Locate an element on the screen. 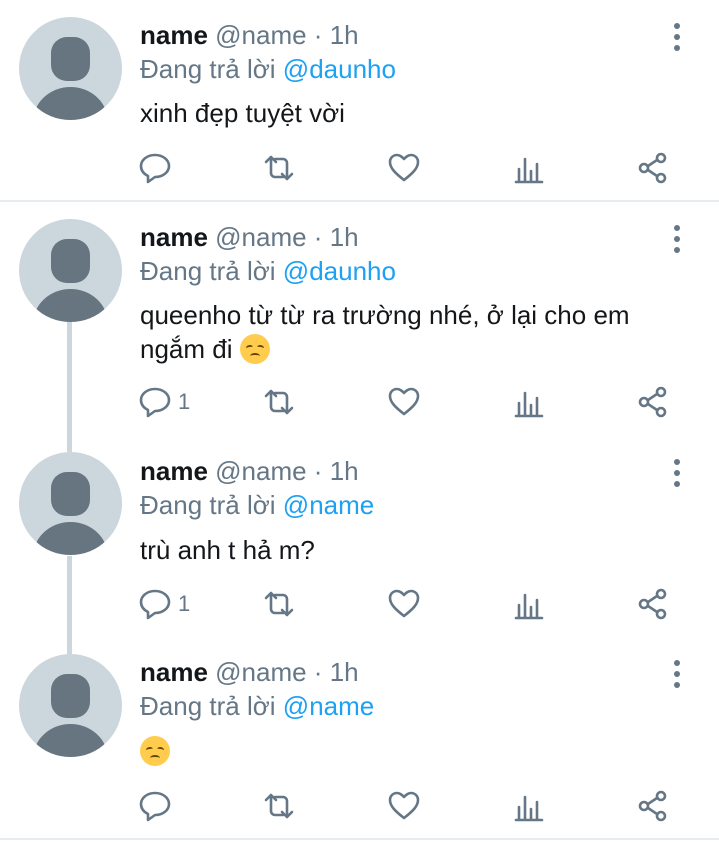 The height and width of the screenshot is (842, 719). tweet-text is located at coordinates (410, 751).